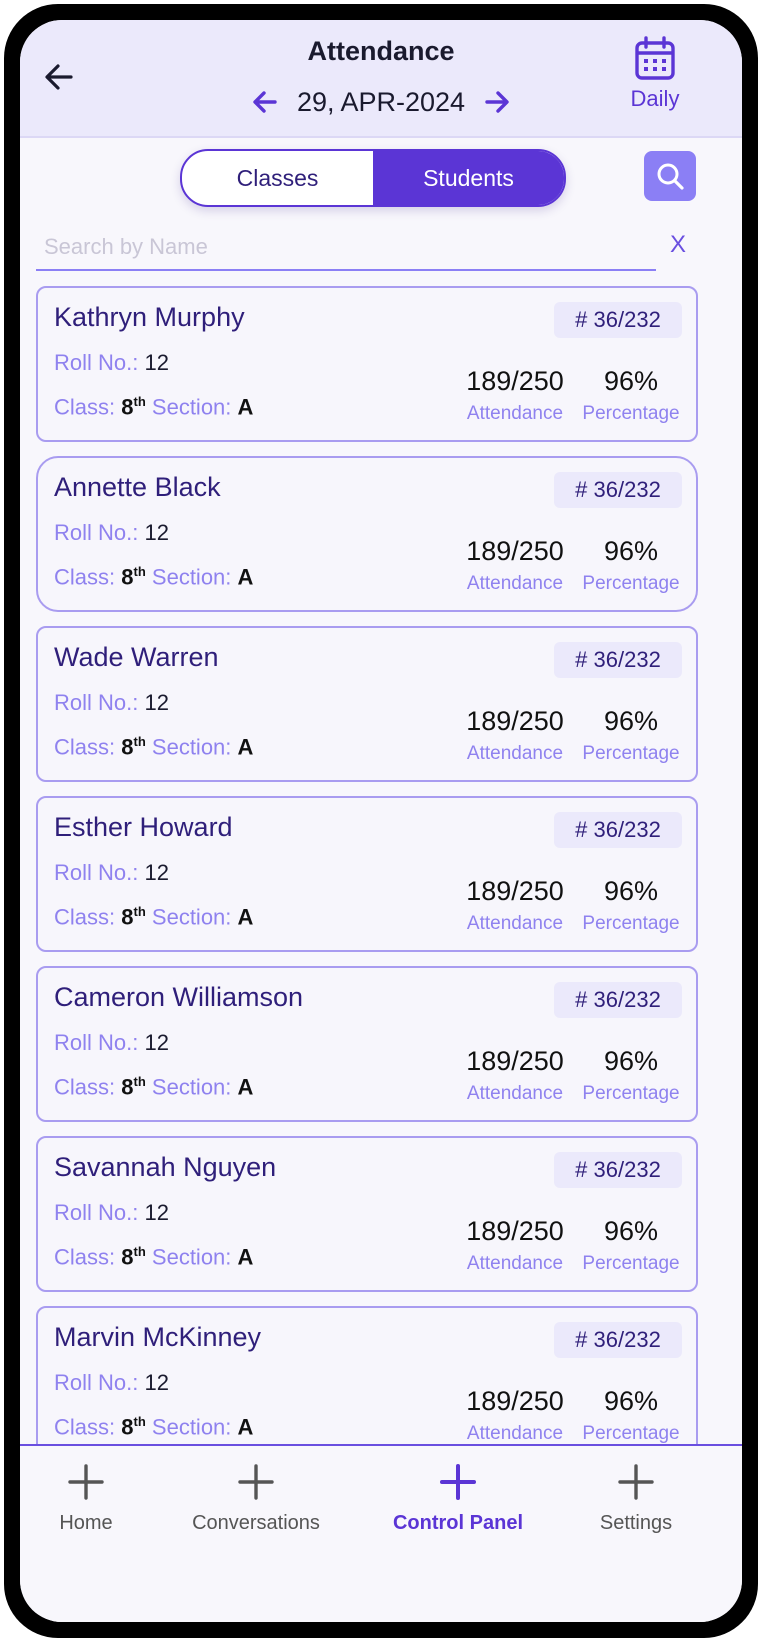 This screenshot has height=1640, width=760. I want to click on calendar-icon, so click(655, 58).